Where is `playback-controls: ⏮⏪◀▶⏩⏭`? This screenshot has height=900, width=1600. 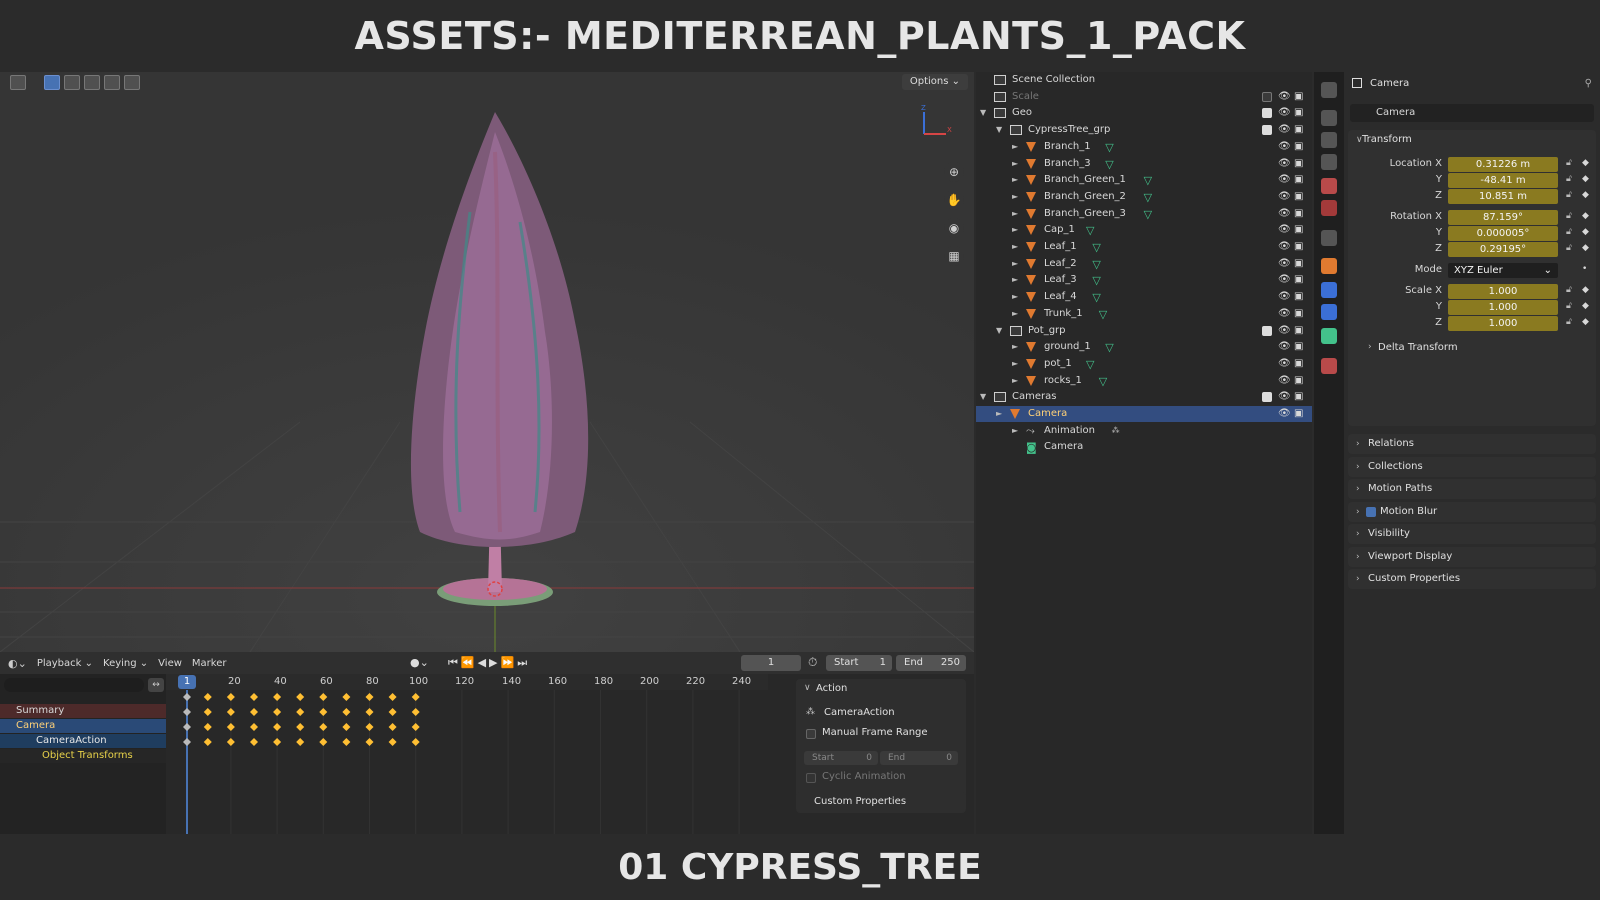 playback-controls: ⏮⏪◀▶⏩⏭ is located at coordinates (489, 663).